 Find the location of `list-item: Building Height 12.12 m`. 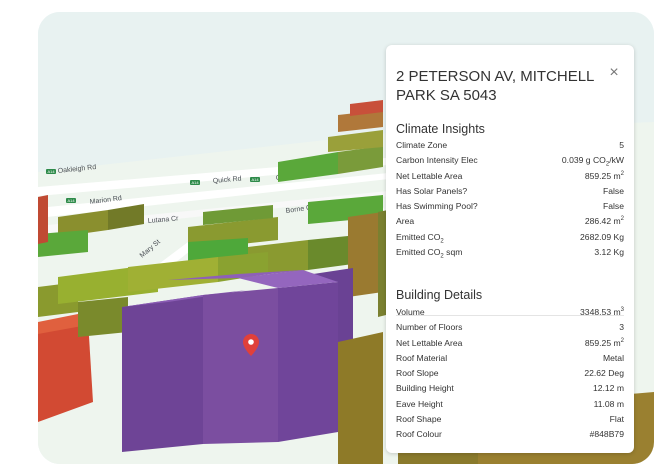

list-item: Building Height 12.12 m is located at coordinates (510, 388).